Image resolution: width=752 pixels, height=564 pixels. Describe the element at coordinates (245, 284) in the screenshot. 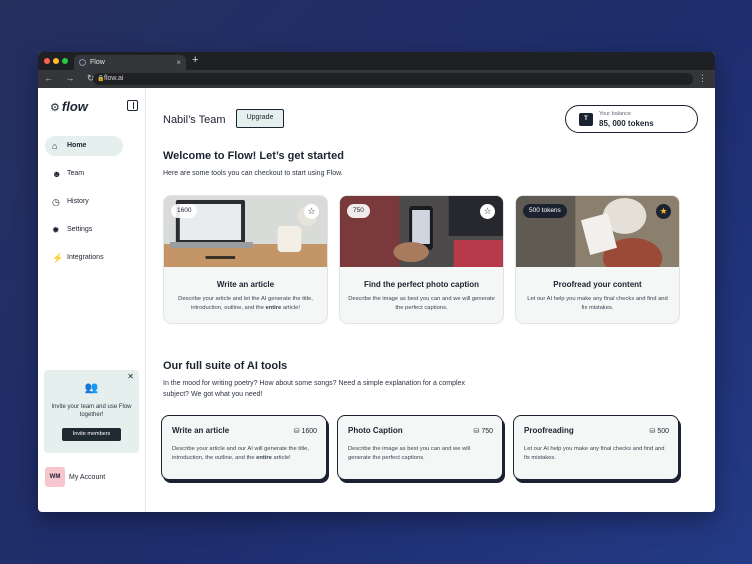

I see `card-title: Write an article` at that location.